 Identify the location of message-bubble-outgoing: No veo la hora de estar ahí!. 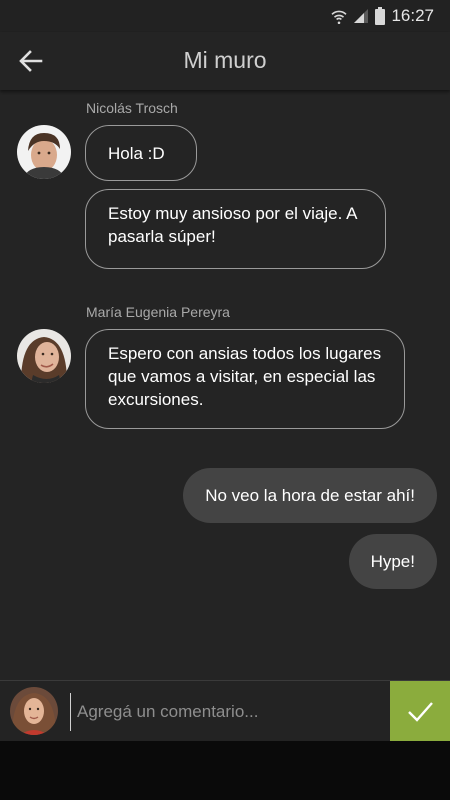
(310, 495).